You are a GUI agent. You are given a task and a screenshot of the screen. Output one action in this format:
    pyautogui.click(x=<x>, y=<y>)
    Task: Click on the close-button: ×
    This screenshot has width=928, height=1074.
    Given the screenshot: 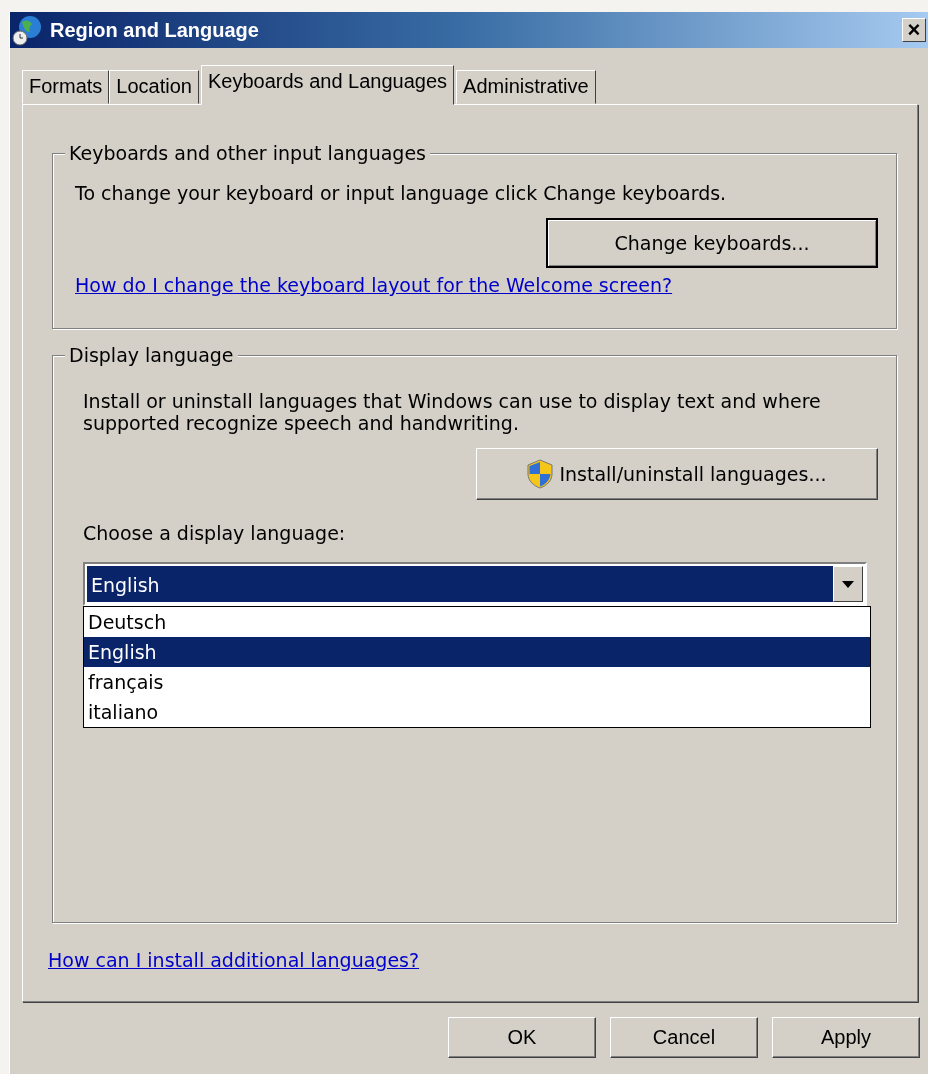 What is the action you would take?
    pyautogui.click(x=914, y=30)
    